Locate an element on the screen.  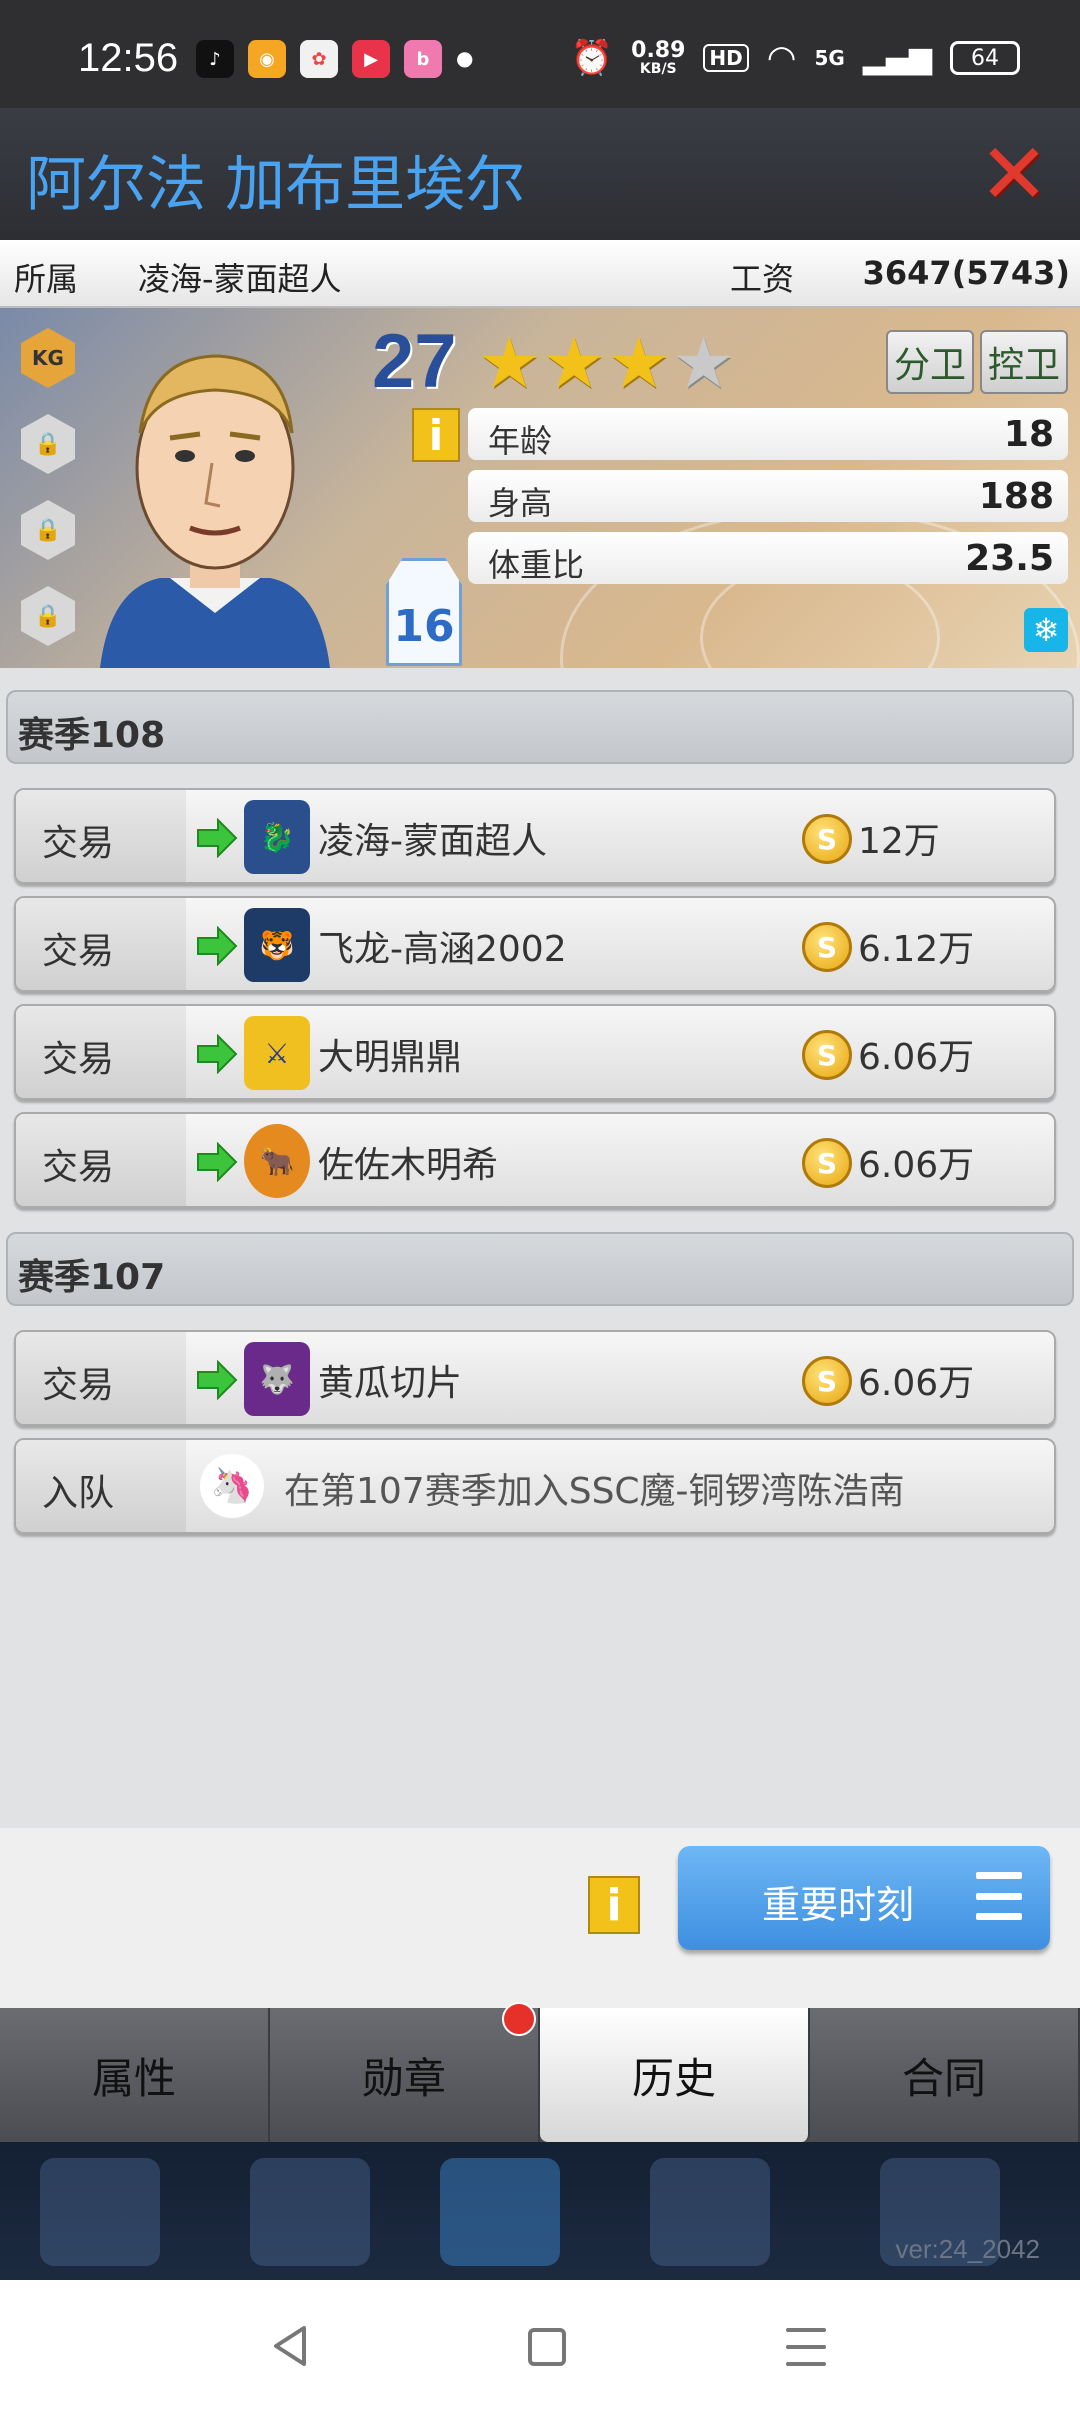
stat-weight-ratio: 体重比 23.5 is located at coordinates (768, 558).